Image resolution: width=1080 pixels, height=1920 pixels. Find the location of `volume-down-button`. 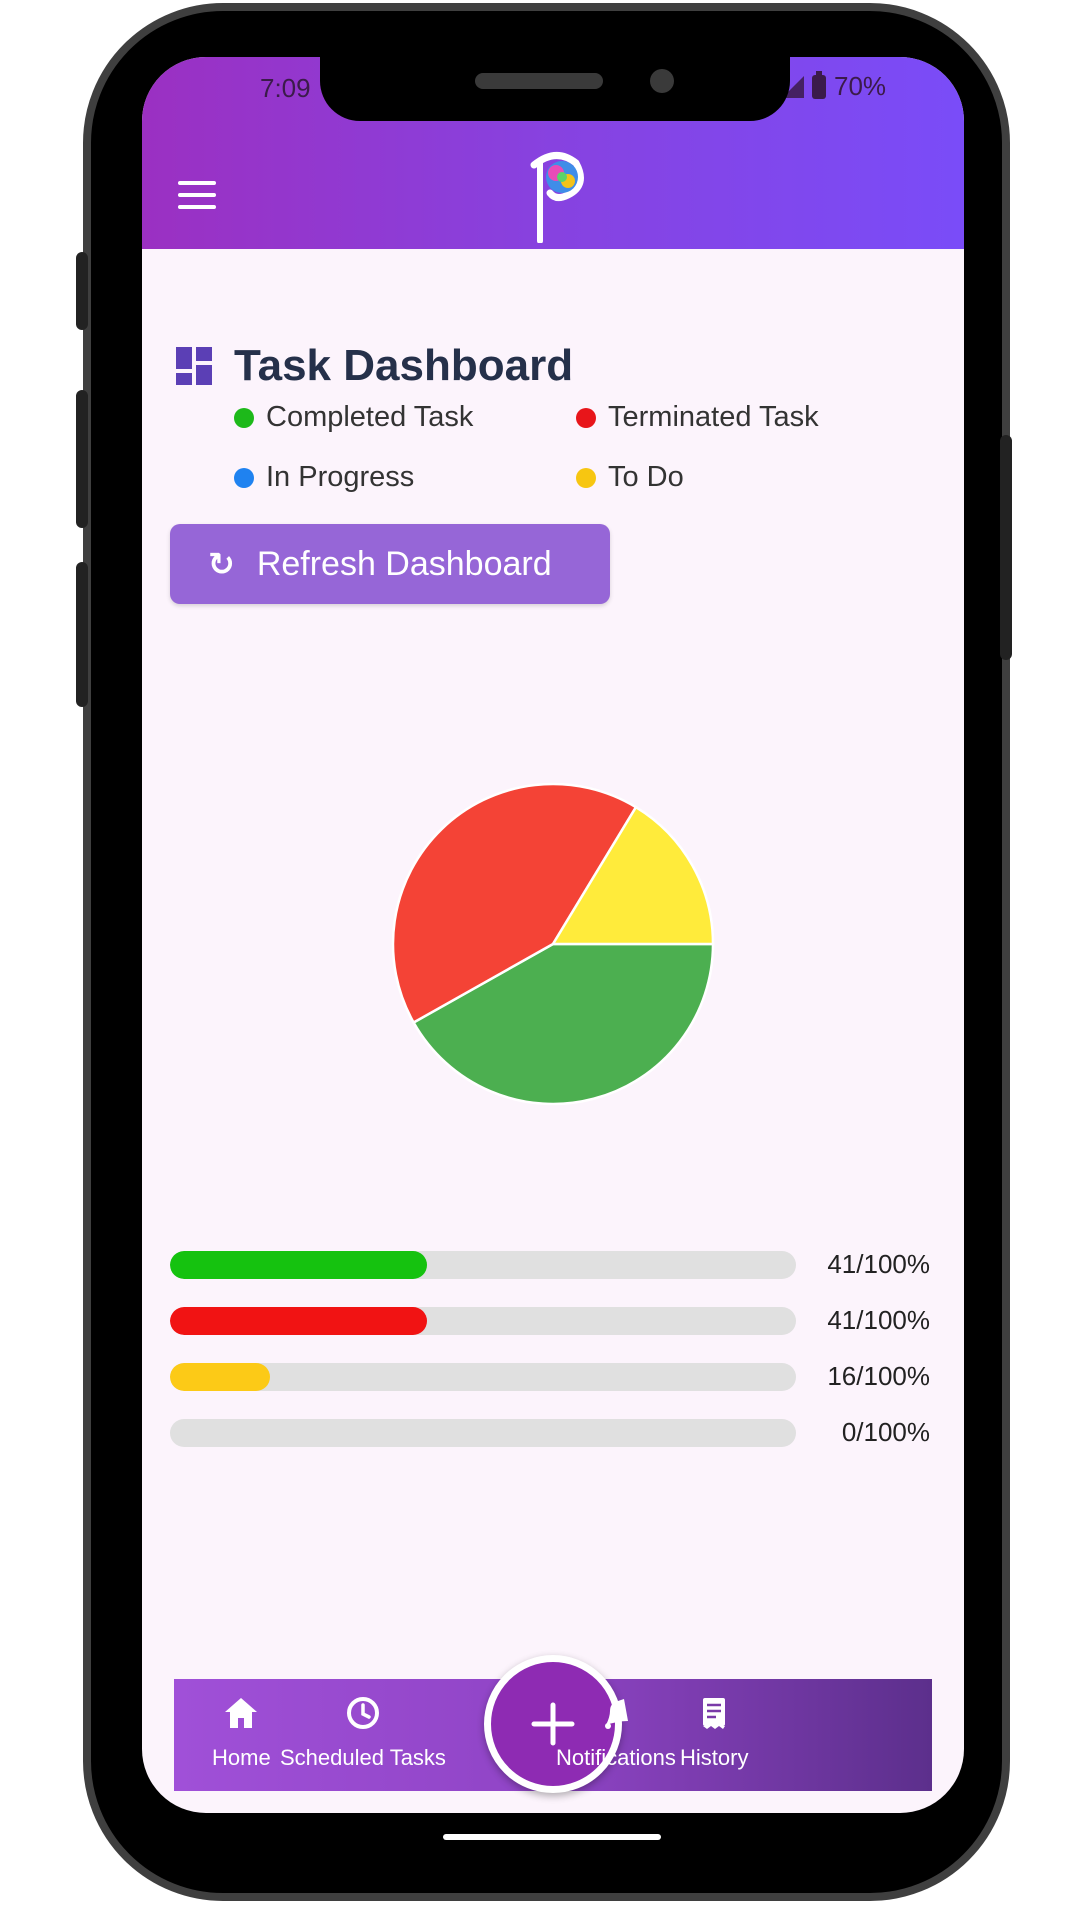

volume-down-button is located at coordinates (82, 634).